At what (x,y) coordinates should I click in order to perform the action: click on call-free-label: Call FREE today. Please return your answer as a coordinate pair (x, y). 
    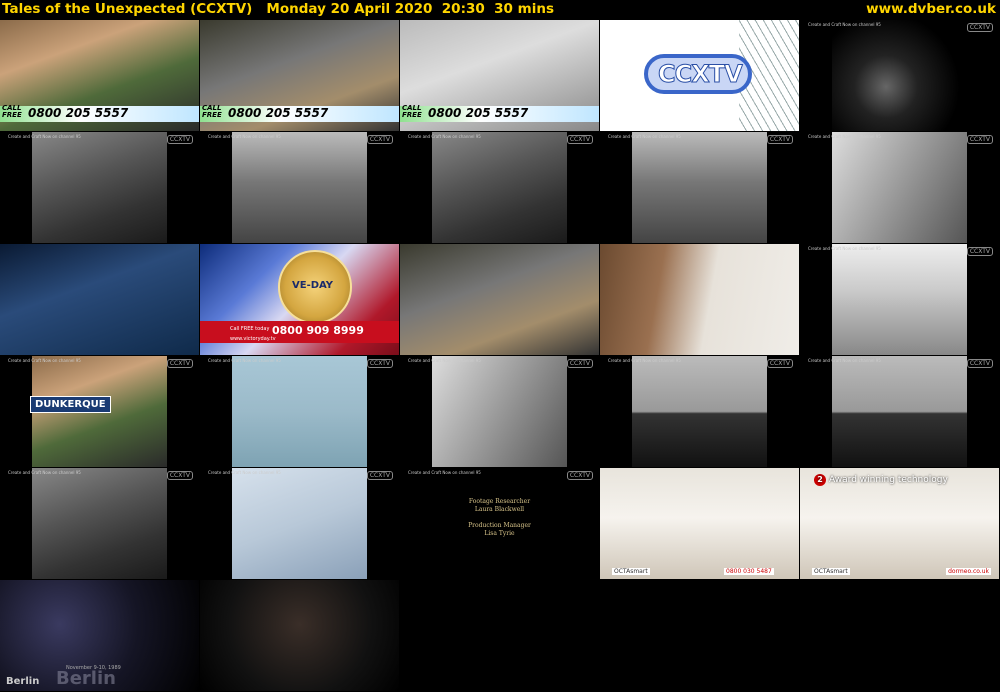
    Looking at the image, I should click on (250, 329).